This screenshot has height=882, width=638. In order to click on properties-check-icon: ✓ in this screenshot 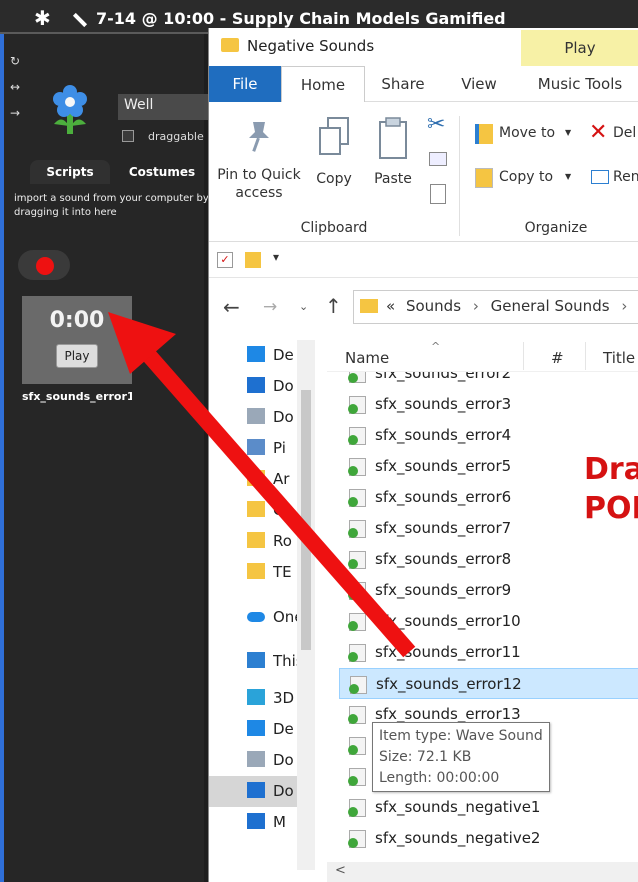, I will do `click(225, 260)`.